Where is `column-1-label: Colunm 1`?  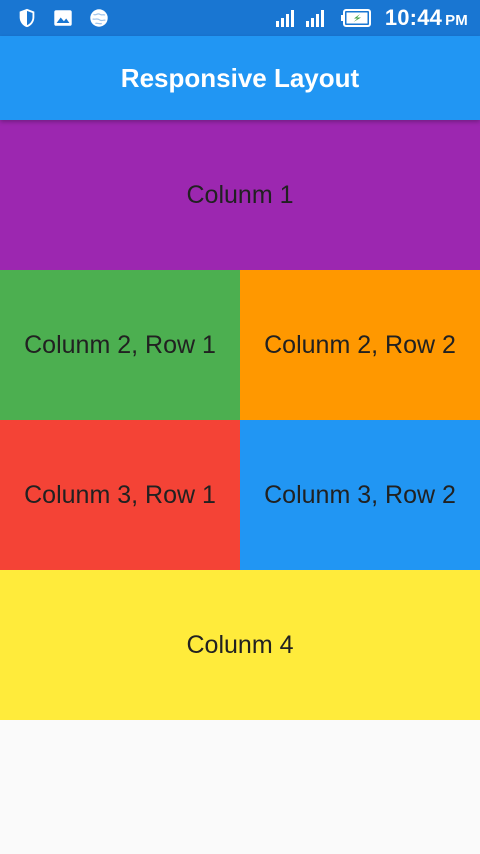
column-1-label: Colunm 1 is located at coordinates (240, 194).